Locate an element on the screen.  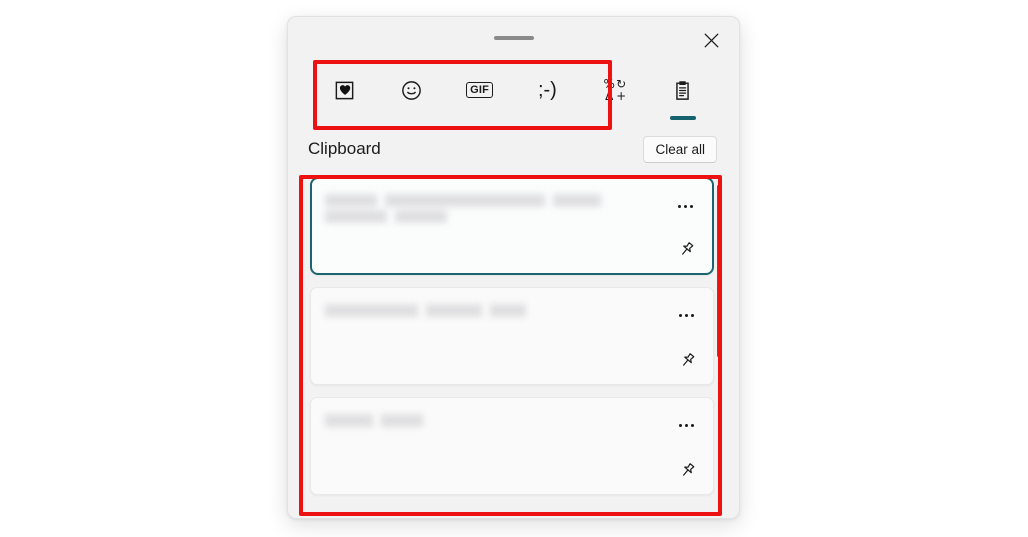
heart-in-square-icon is located at coordinates (344, 90).